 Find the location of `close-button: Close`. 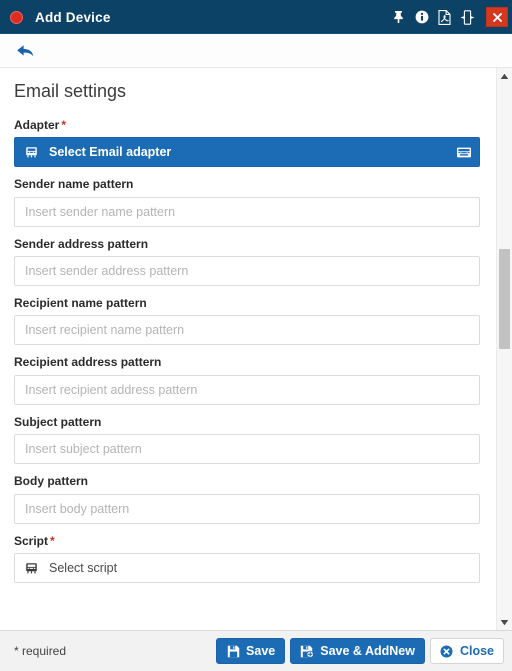

close-button: Close is located at coordinates (466, 651).